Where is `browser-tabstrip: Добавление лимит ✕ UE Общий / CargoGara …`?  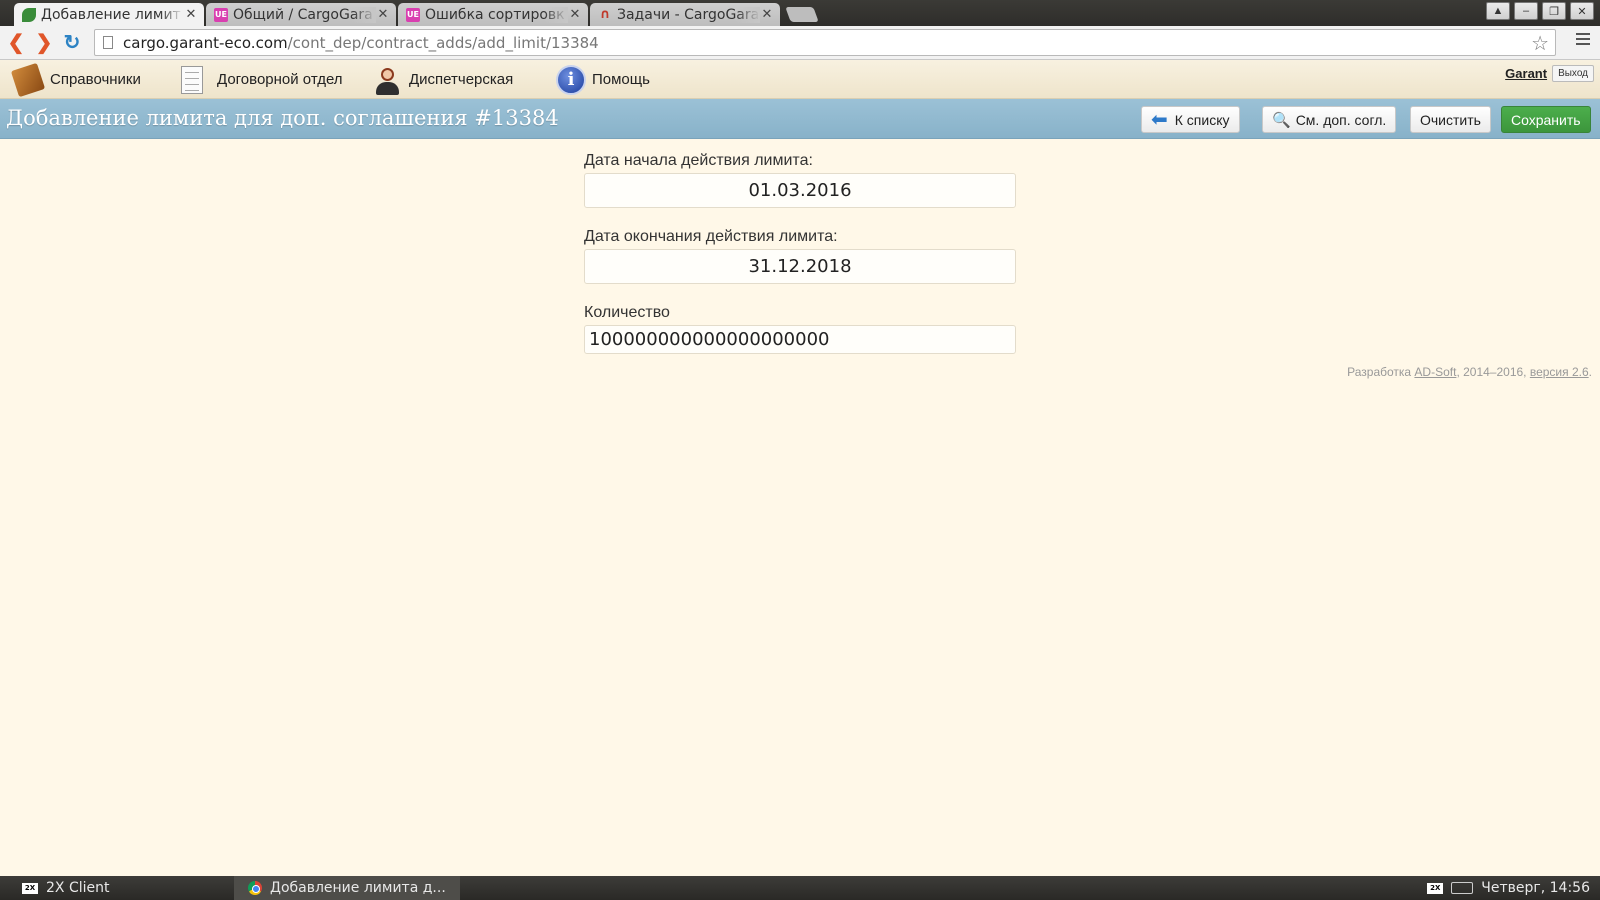
browser-tabstrip: Добавление лимит ✕ UE Общий / CargoGara … is located at coordinates (800, 13).